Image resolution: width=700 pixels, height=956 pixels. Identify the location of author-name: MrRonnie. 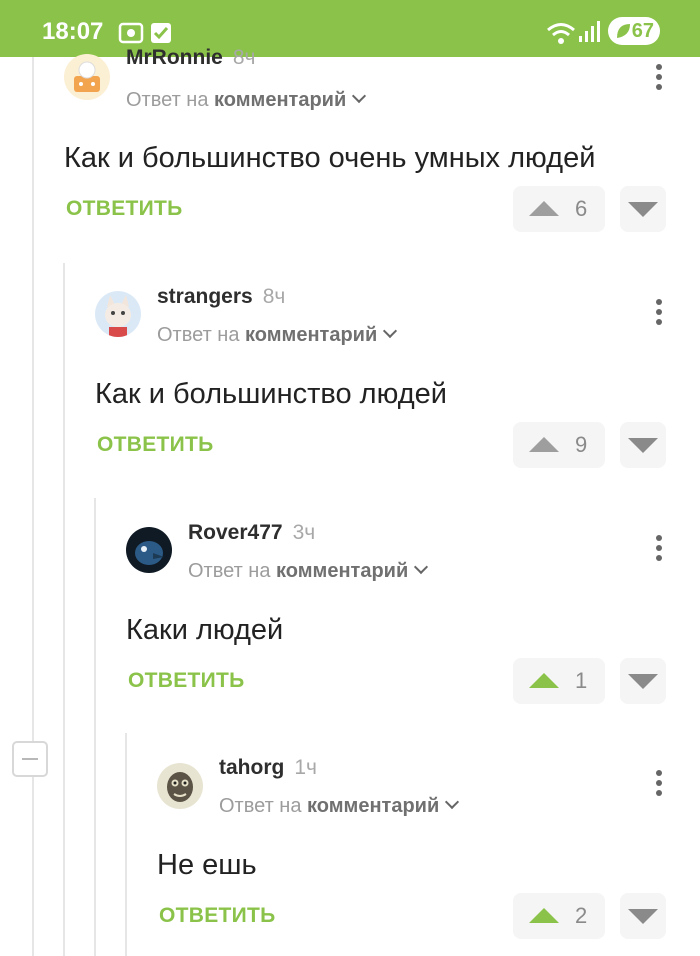
(174, 57).